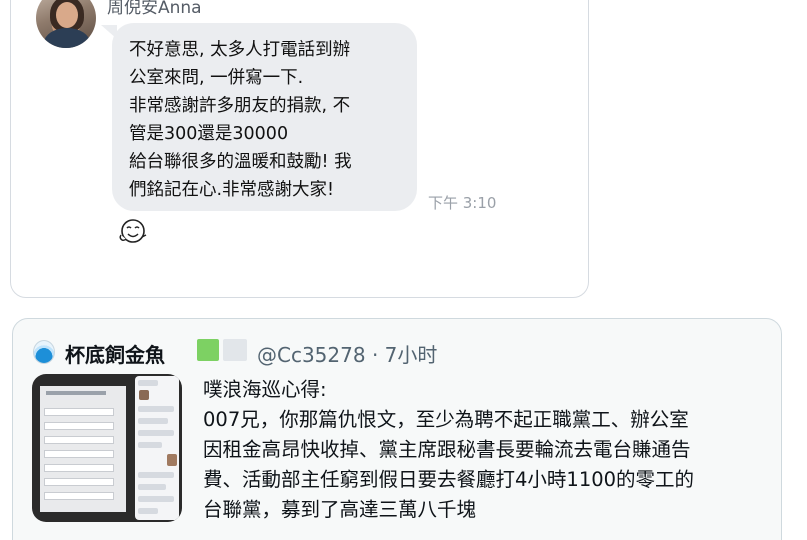  What do you see at coordinates (115, 353) in the screenshot?
I see `quote-author-name: 杯底飼金魚` at bounding box center [115, 353].